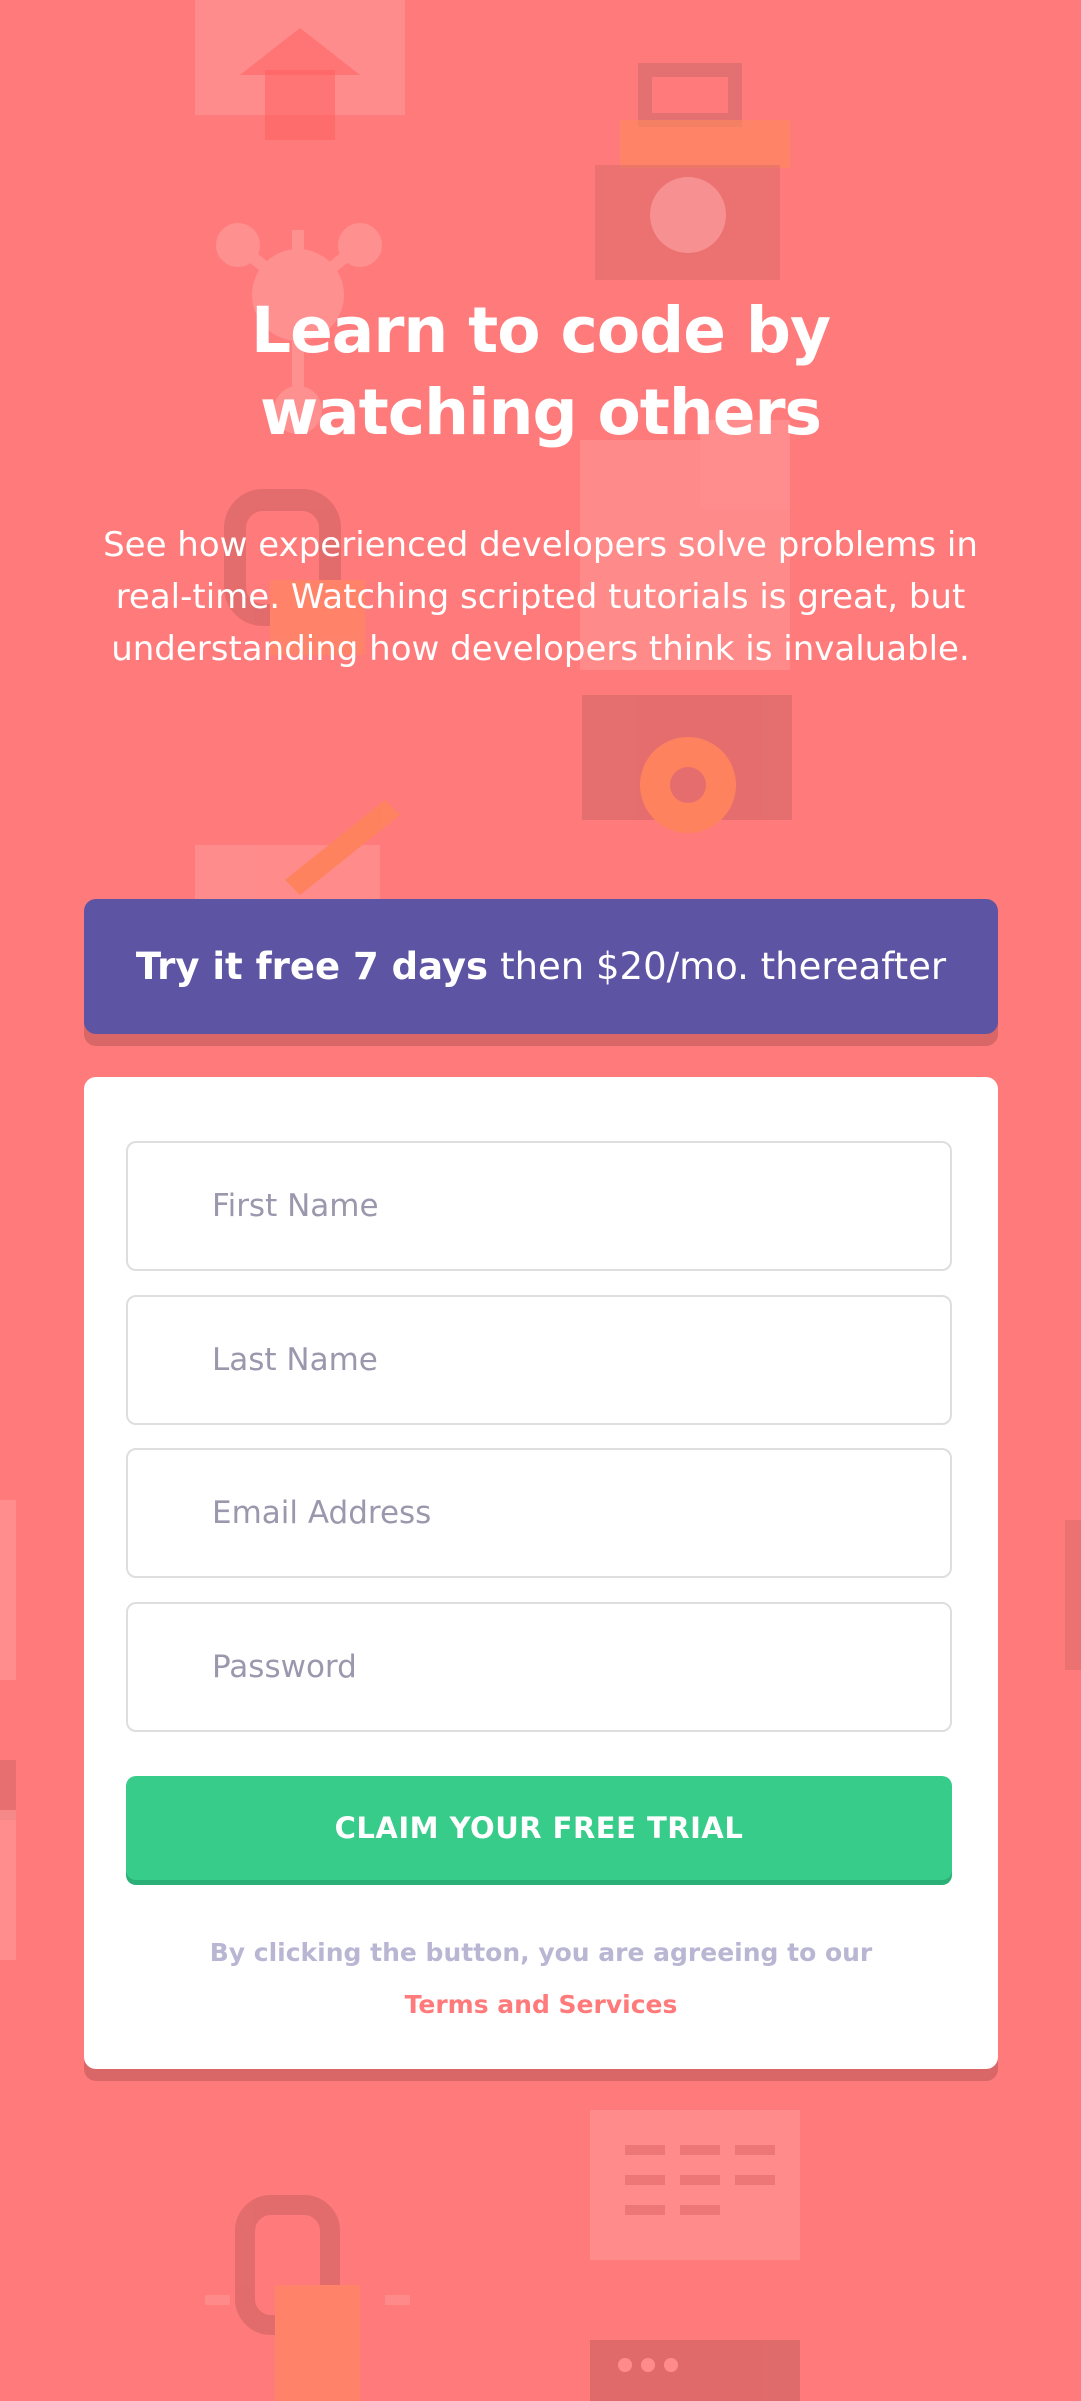 This screenshot has height=2401, width=1081. Describe the element at coordinates (687, 764) in the screenshot. I see `gear-icon` at that location.